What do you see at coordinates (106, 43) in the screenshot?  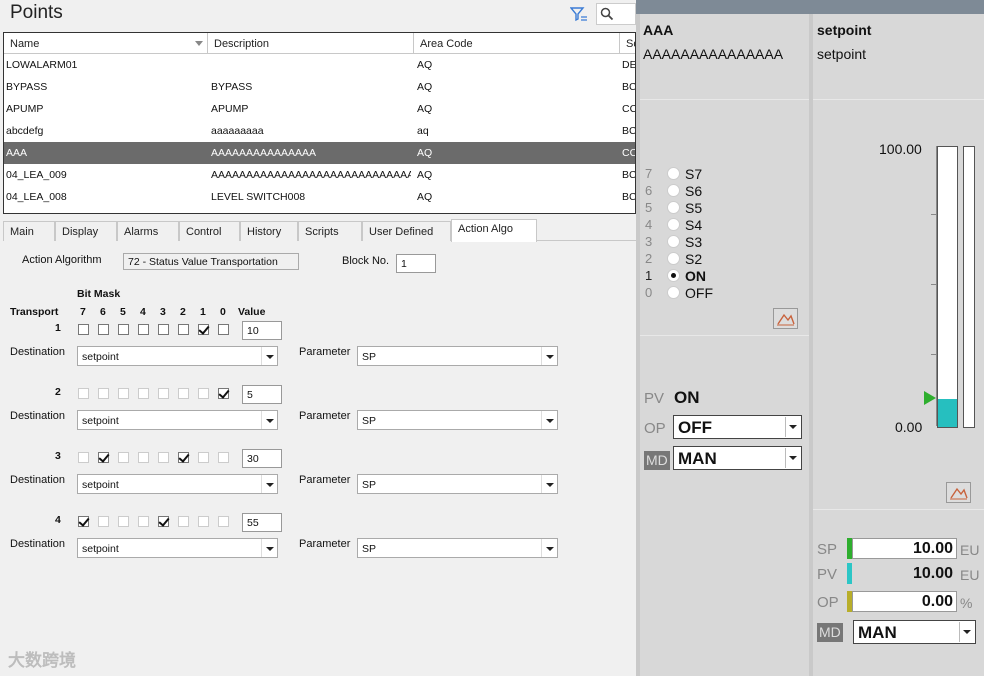 I see `column-header-name: Name` at bounding box center [106, 43].